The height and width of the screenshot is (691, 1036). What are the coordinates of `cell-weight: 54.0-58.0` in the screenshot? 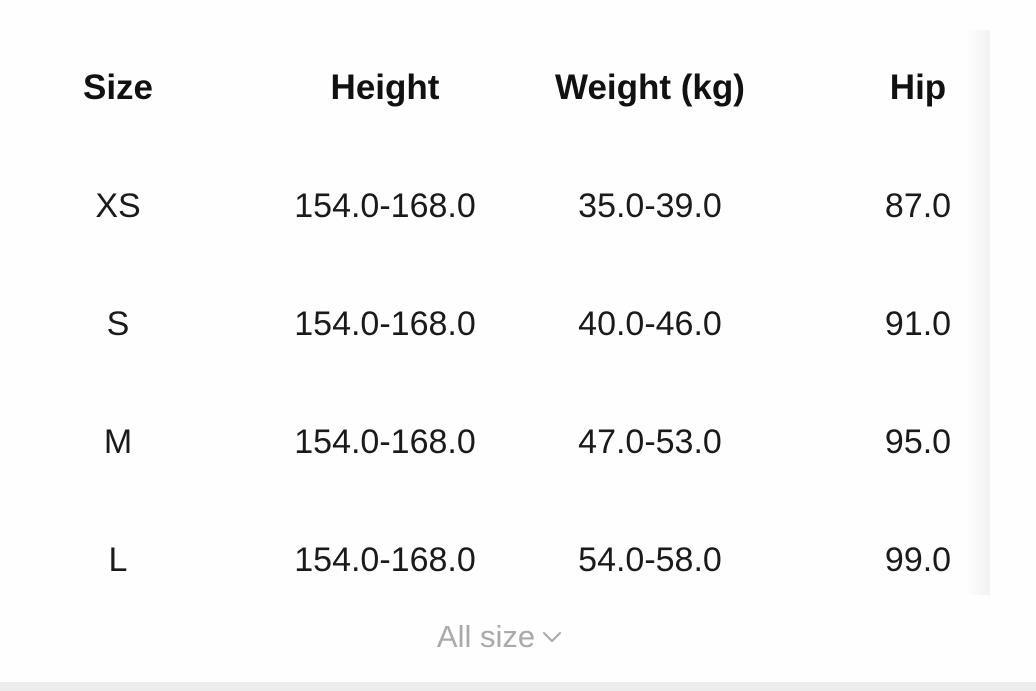 It's located at (650, 560).